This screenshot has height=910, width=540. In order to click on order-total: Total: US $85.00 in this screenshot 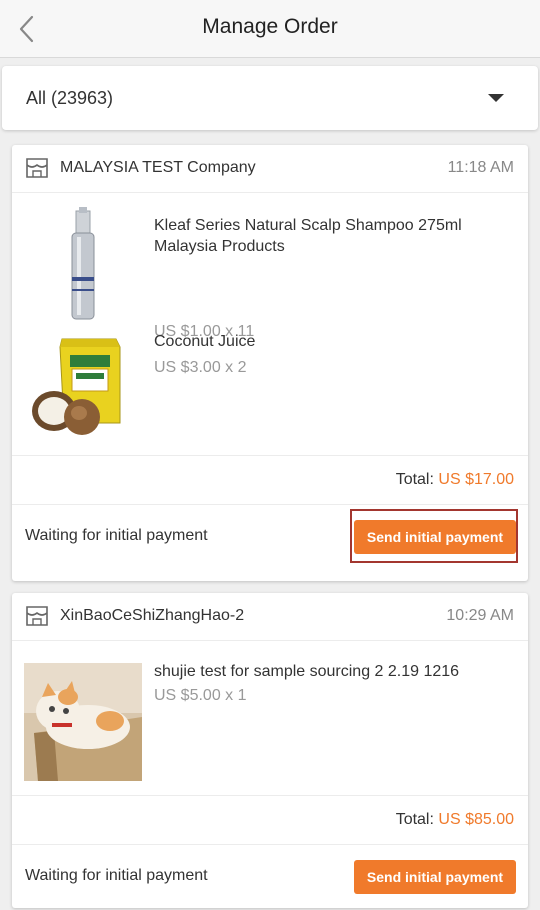, I will do `click(455, 820)`.